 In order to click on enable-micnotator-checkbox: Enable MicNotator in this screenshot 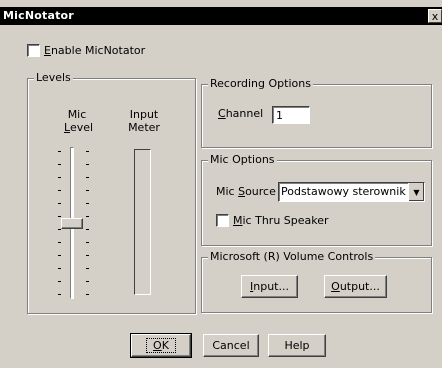, I will do `click(86, 50)`.